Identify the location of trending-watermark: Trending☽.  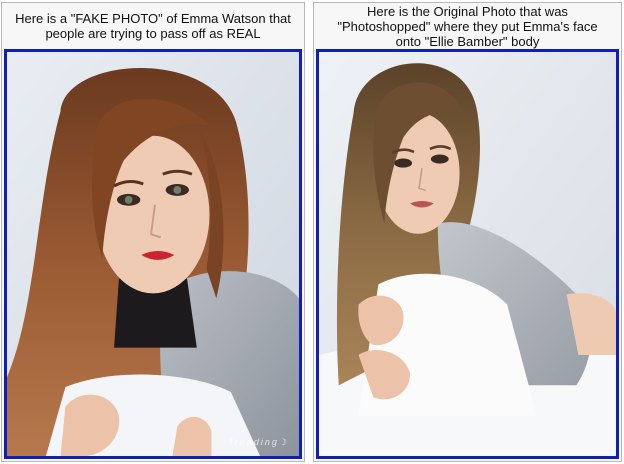
(258, 442).